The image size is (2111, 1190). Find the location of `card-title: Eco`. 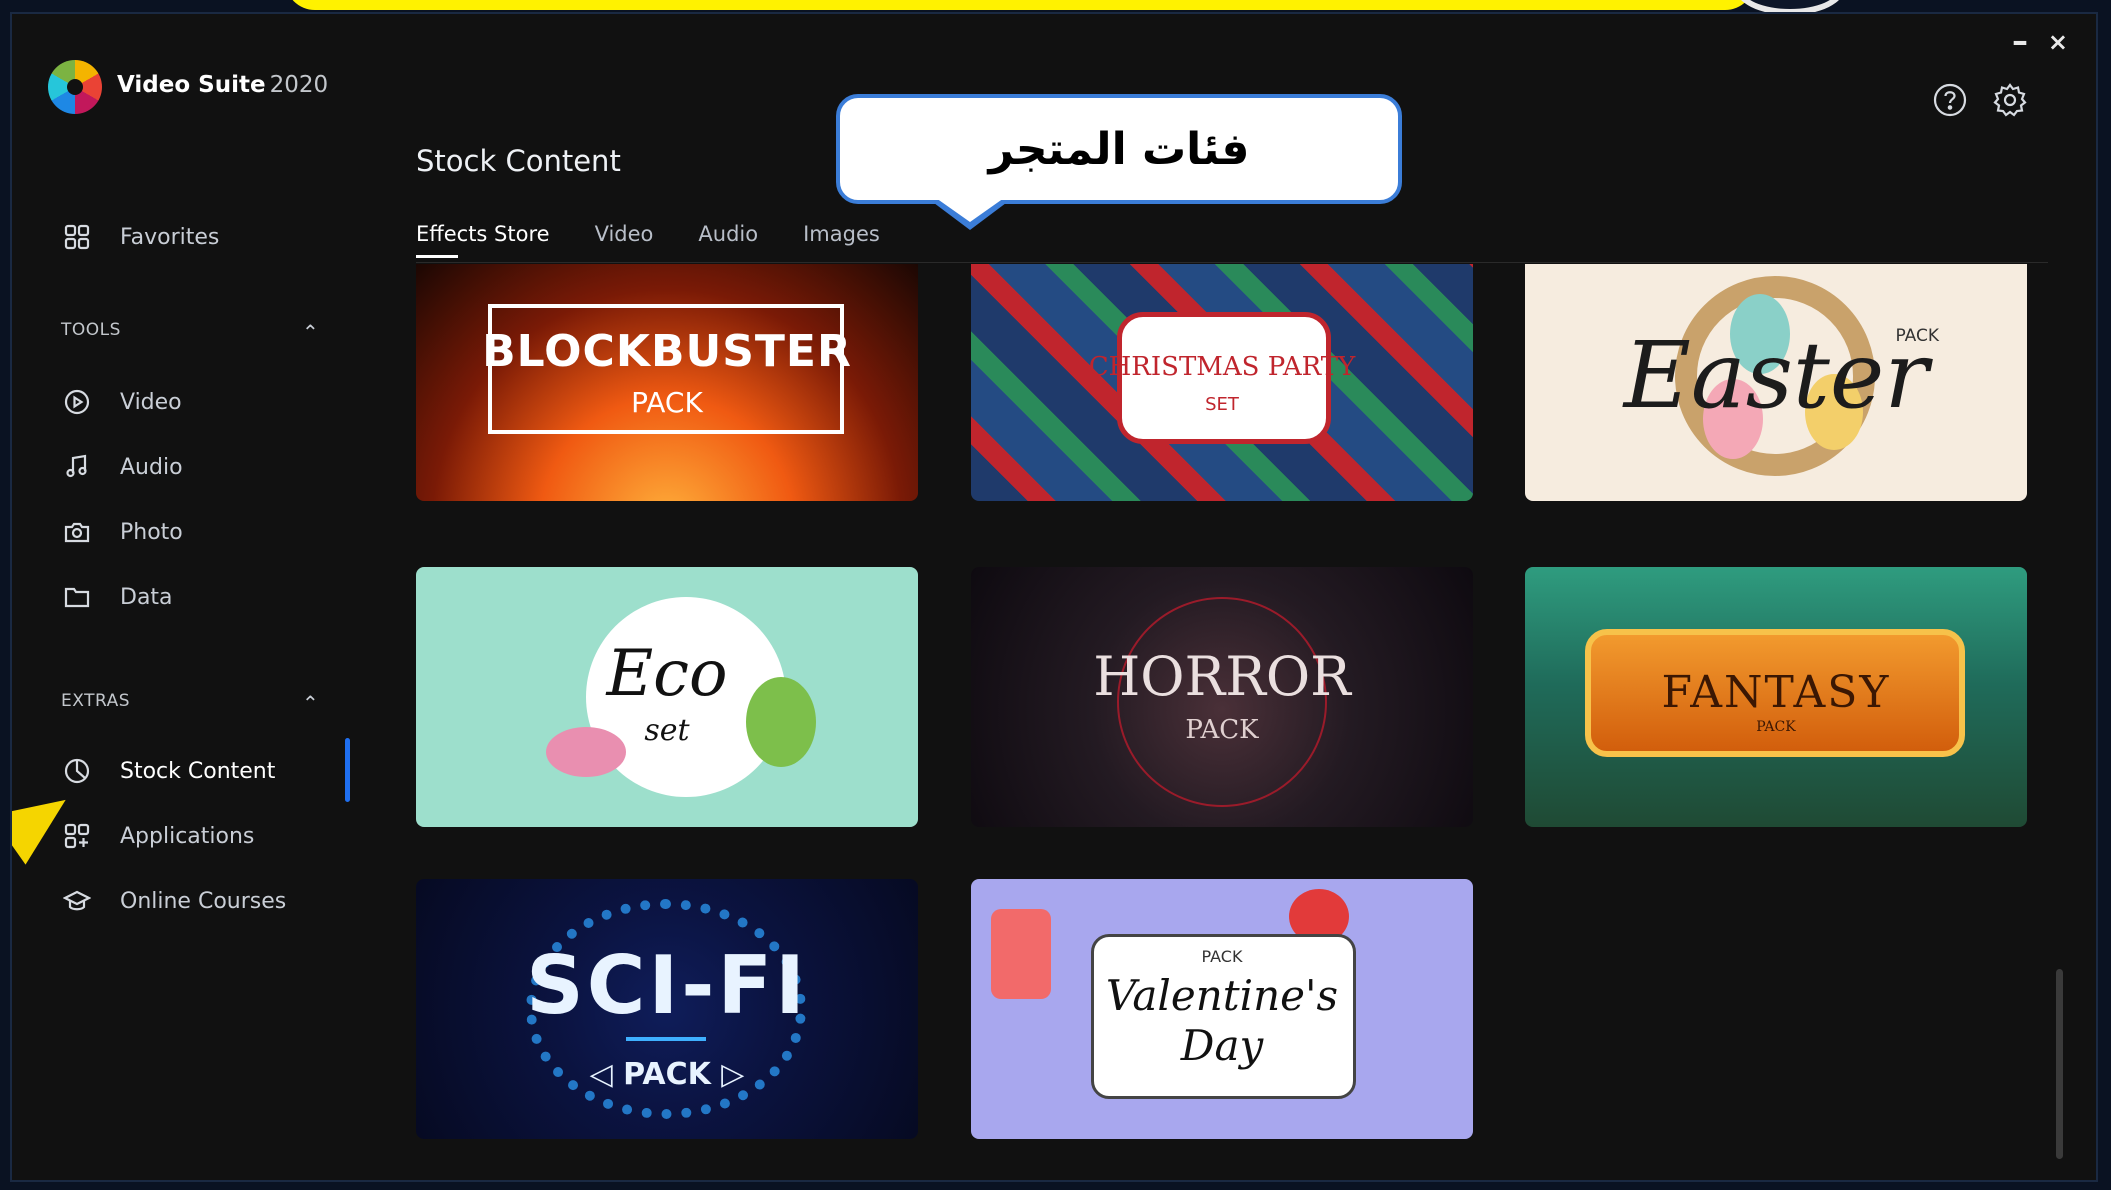

card-title: Eco is located at coordinates (667, 674).